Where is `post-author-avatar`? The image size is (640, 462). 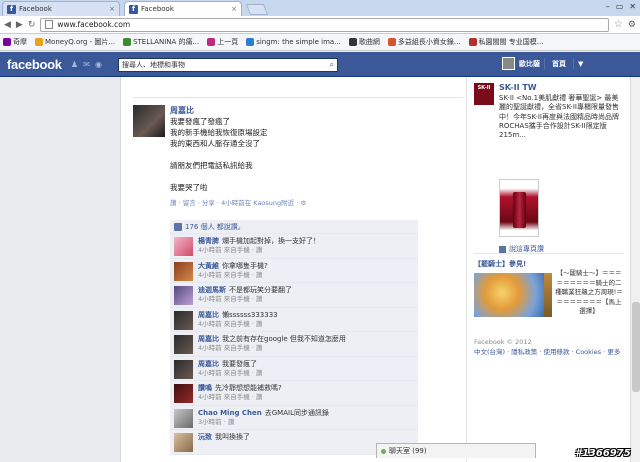
post-author-avatar is located at coordinates (149, 121).